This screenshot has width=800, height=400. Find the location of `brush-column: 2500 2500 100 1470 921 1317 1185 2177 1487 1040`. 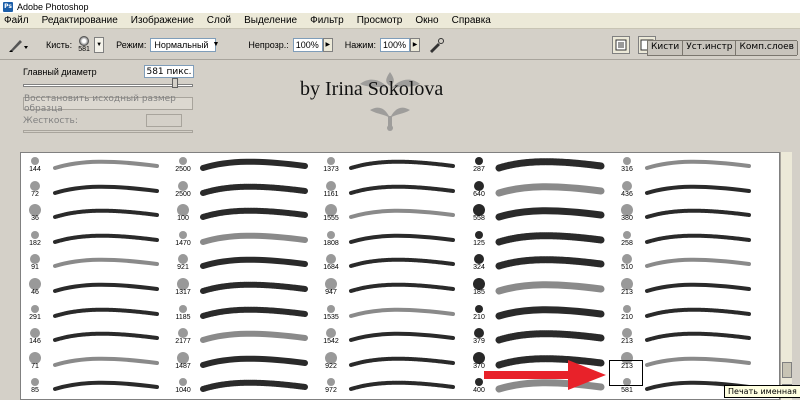

brush-column: 2500 2500 100 1470 921 1317 1185 2177 1487 1040 is located at coordinates (241, 276).